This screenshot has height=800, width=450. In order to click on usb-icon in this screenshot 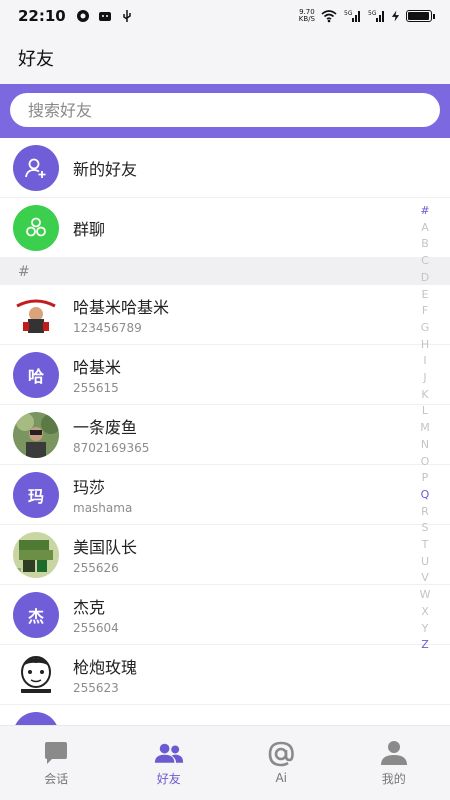, I will do `click(127, 16)`.